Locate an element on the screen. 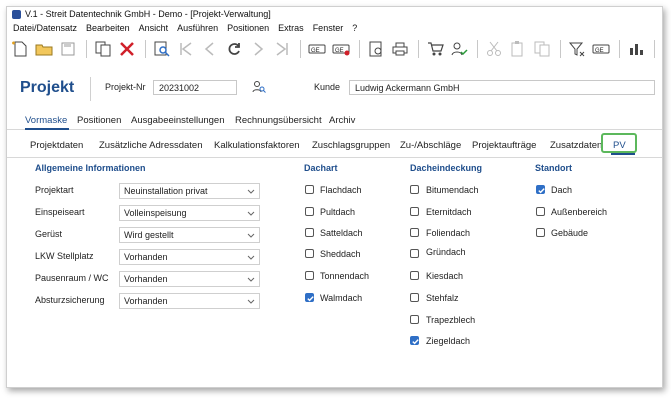  previous-record-icon is located at coordinates (210, 49).